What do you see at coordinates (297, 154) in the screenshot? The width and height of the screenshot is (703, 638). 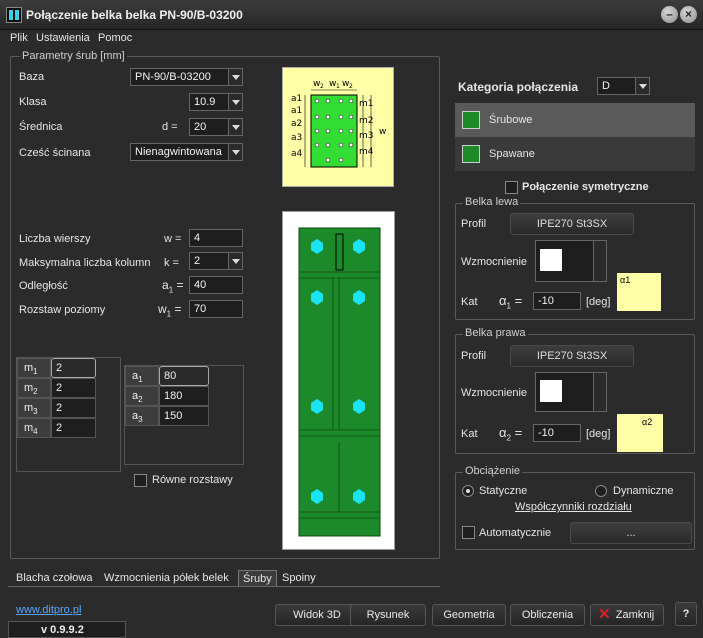 I see `svg-text: a4` at bounding box center [297, 154].